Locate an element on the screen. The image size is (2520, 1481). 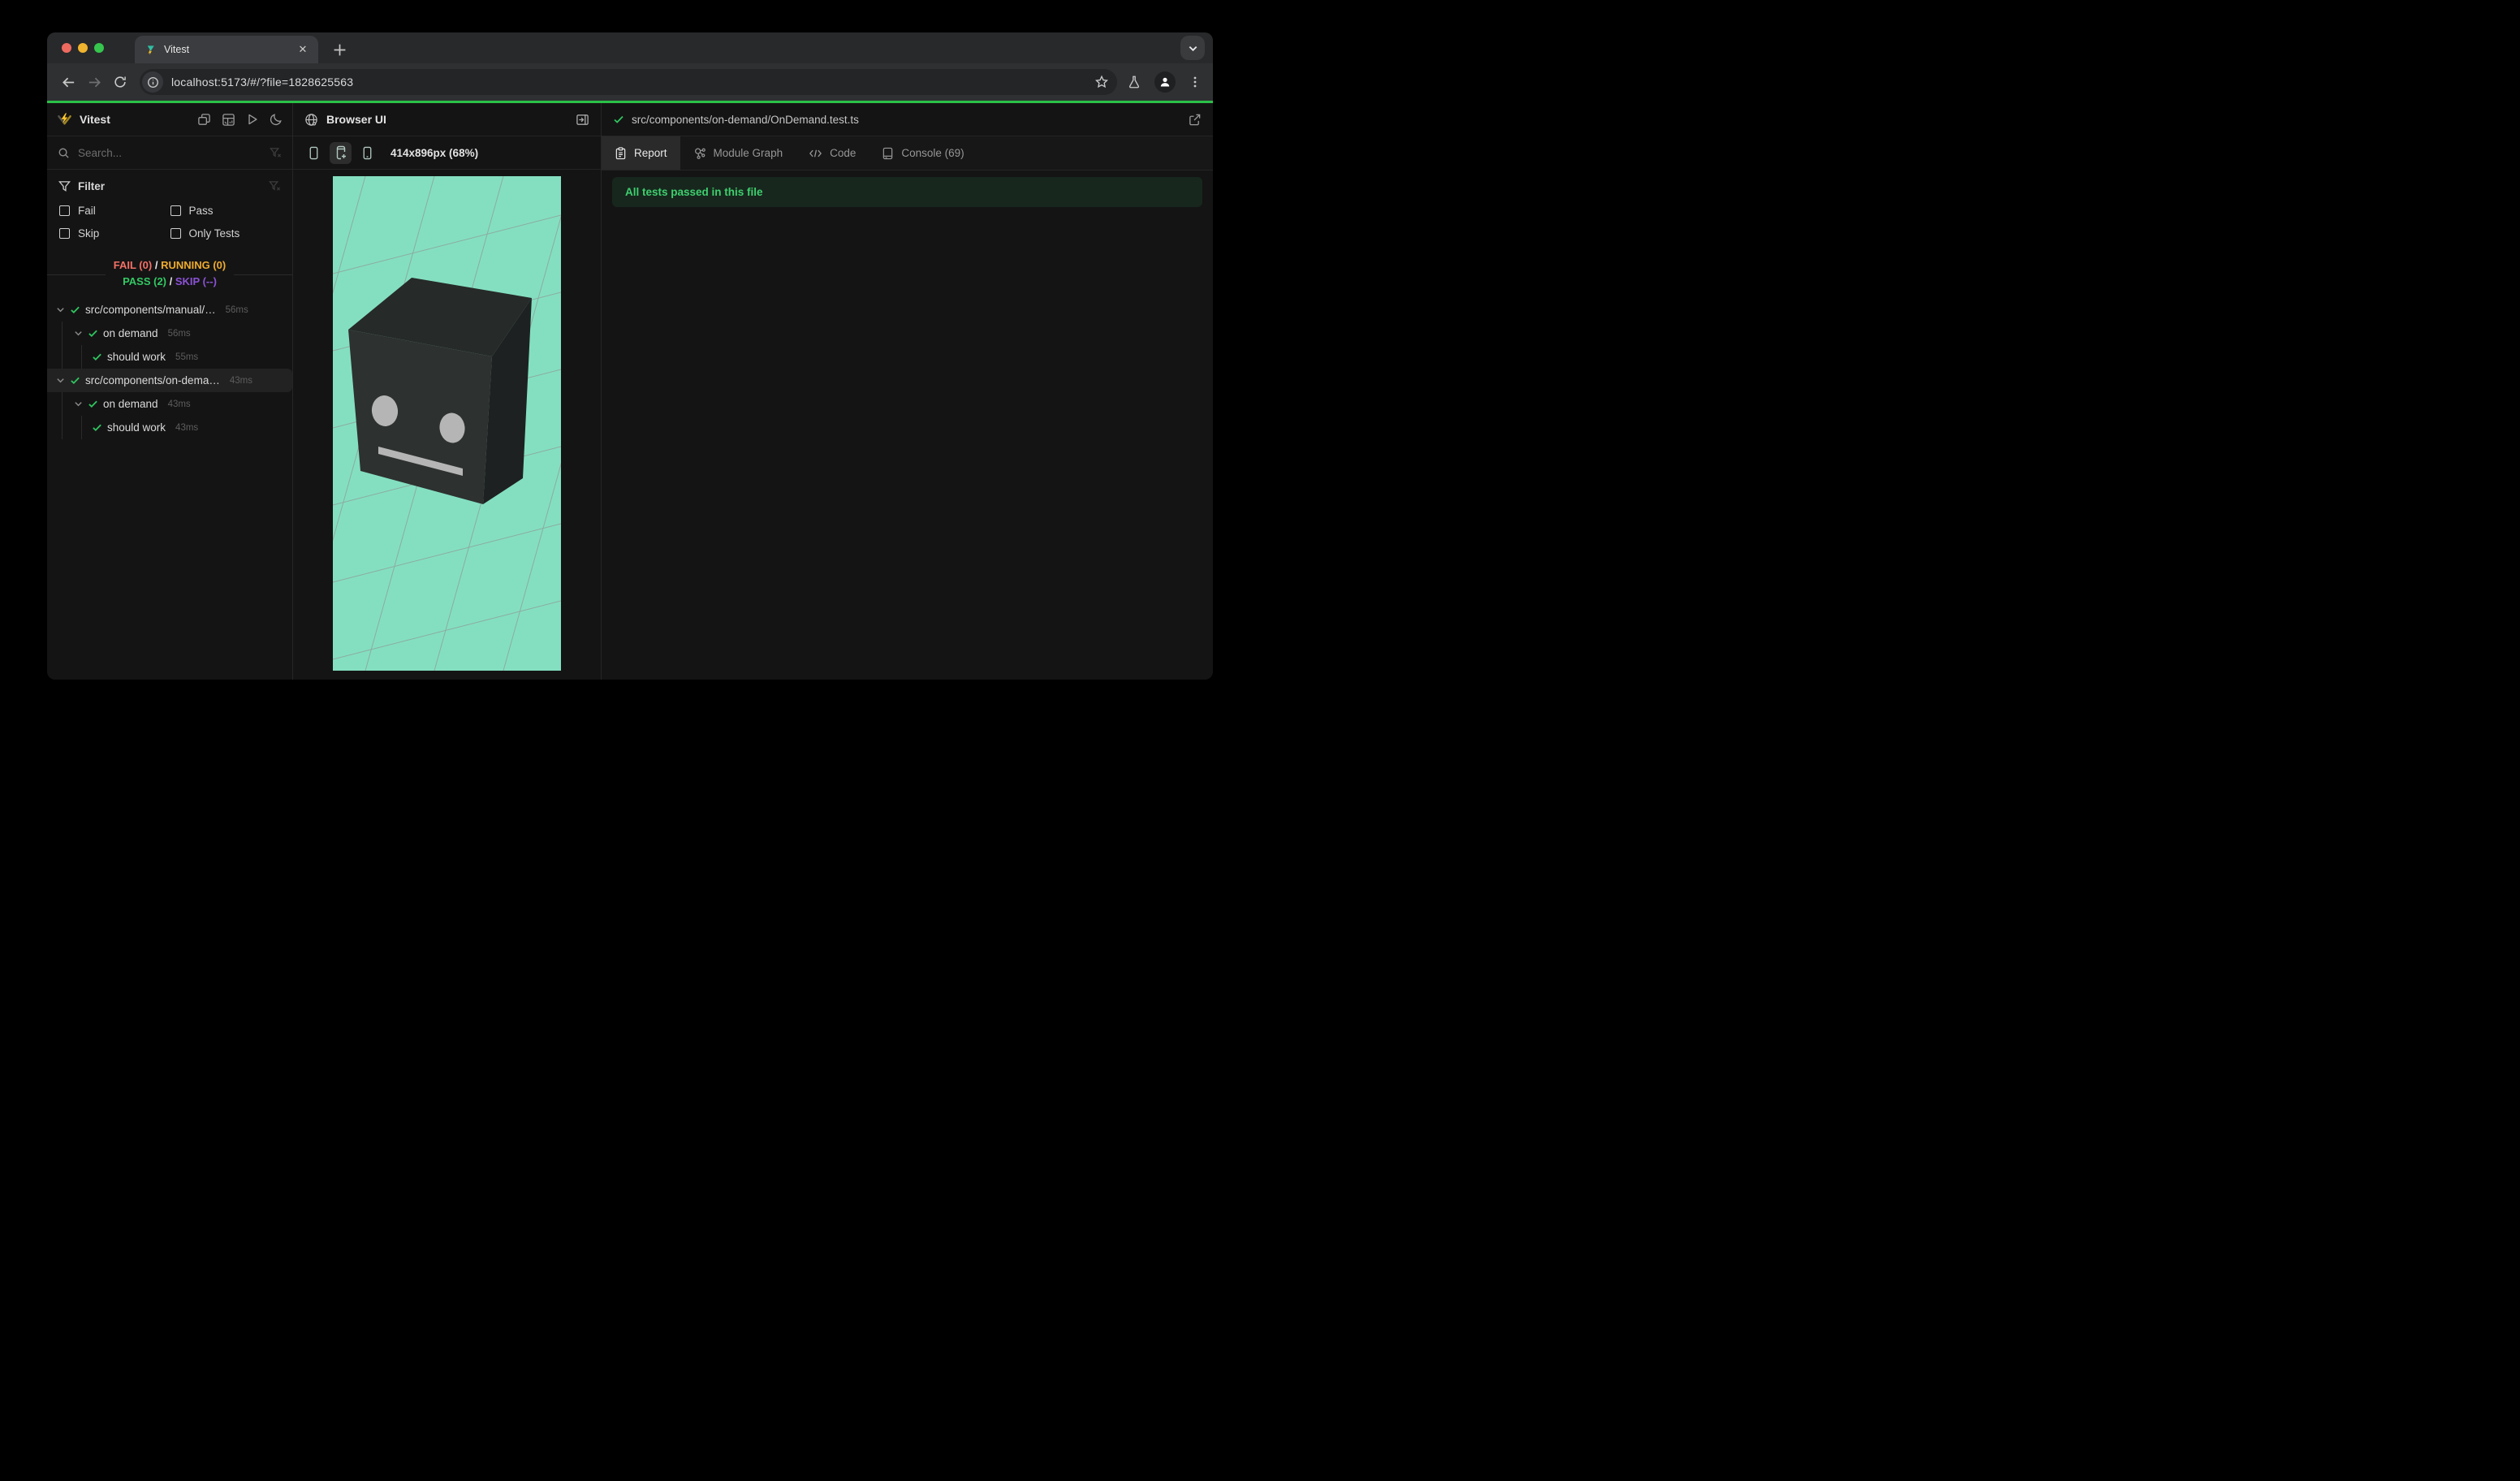
traffic-lights is located at coordinates (81, 47).